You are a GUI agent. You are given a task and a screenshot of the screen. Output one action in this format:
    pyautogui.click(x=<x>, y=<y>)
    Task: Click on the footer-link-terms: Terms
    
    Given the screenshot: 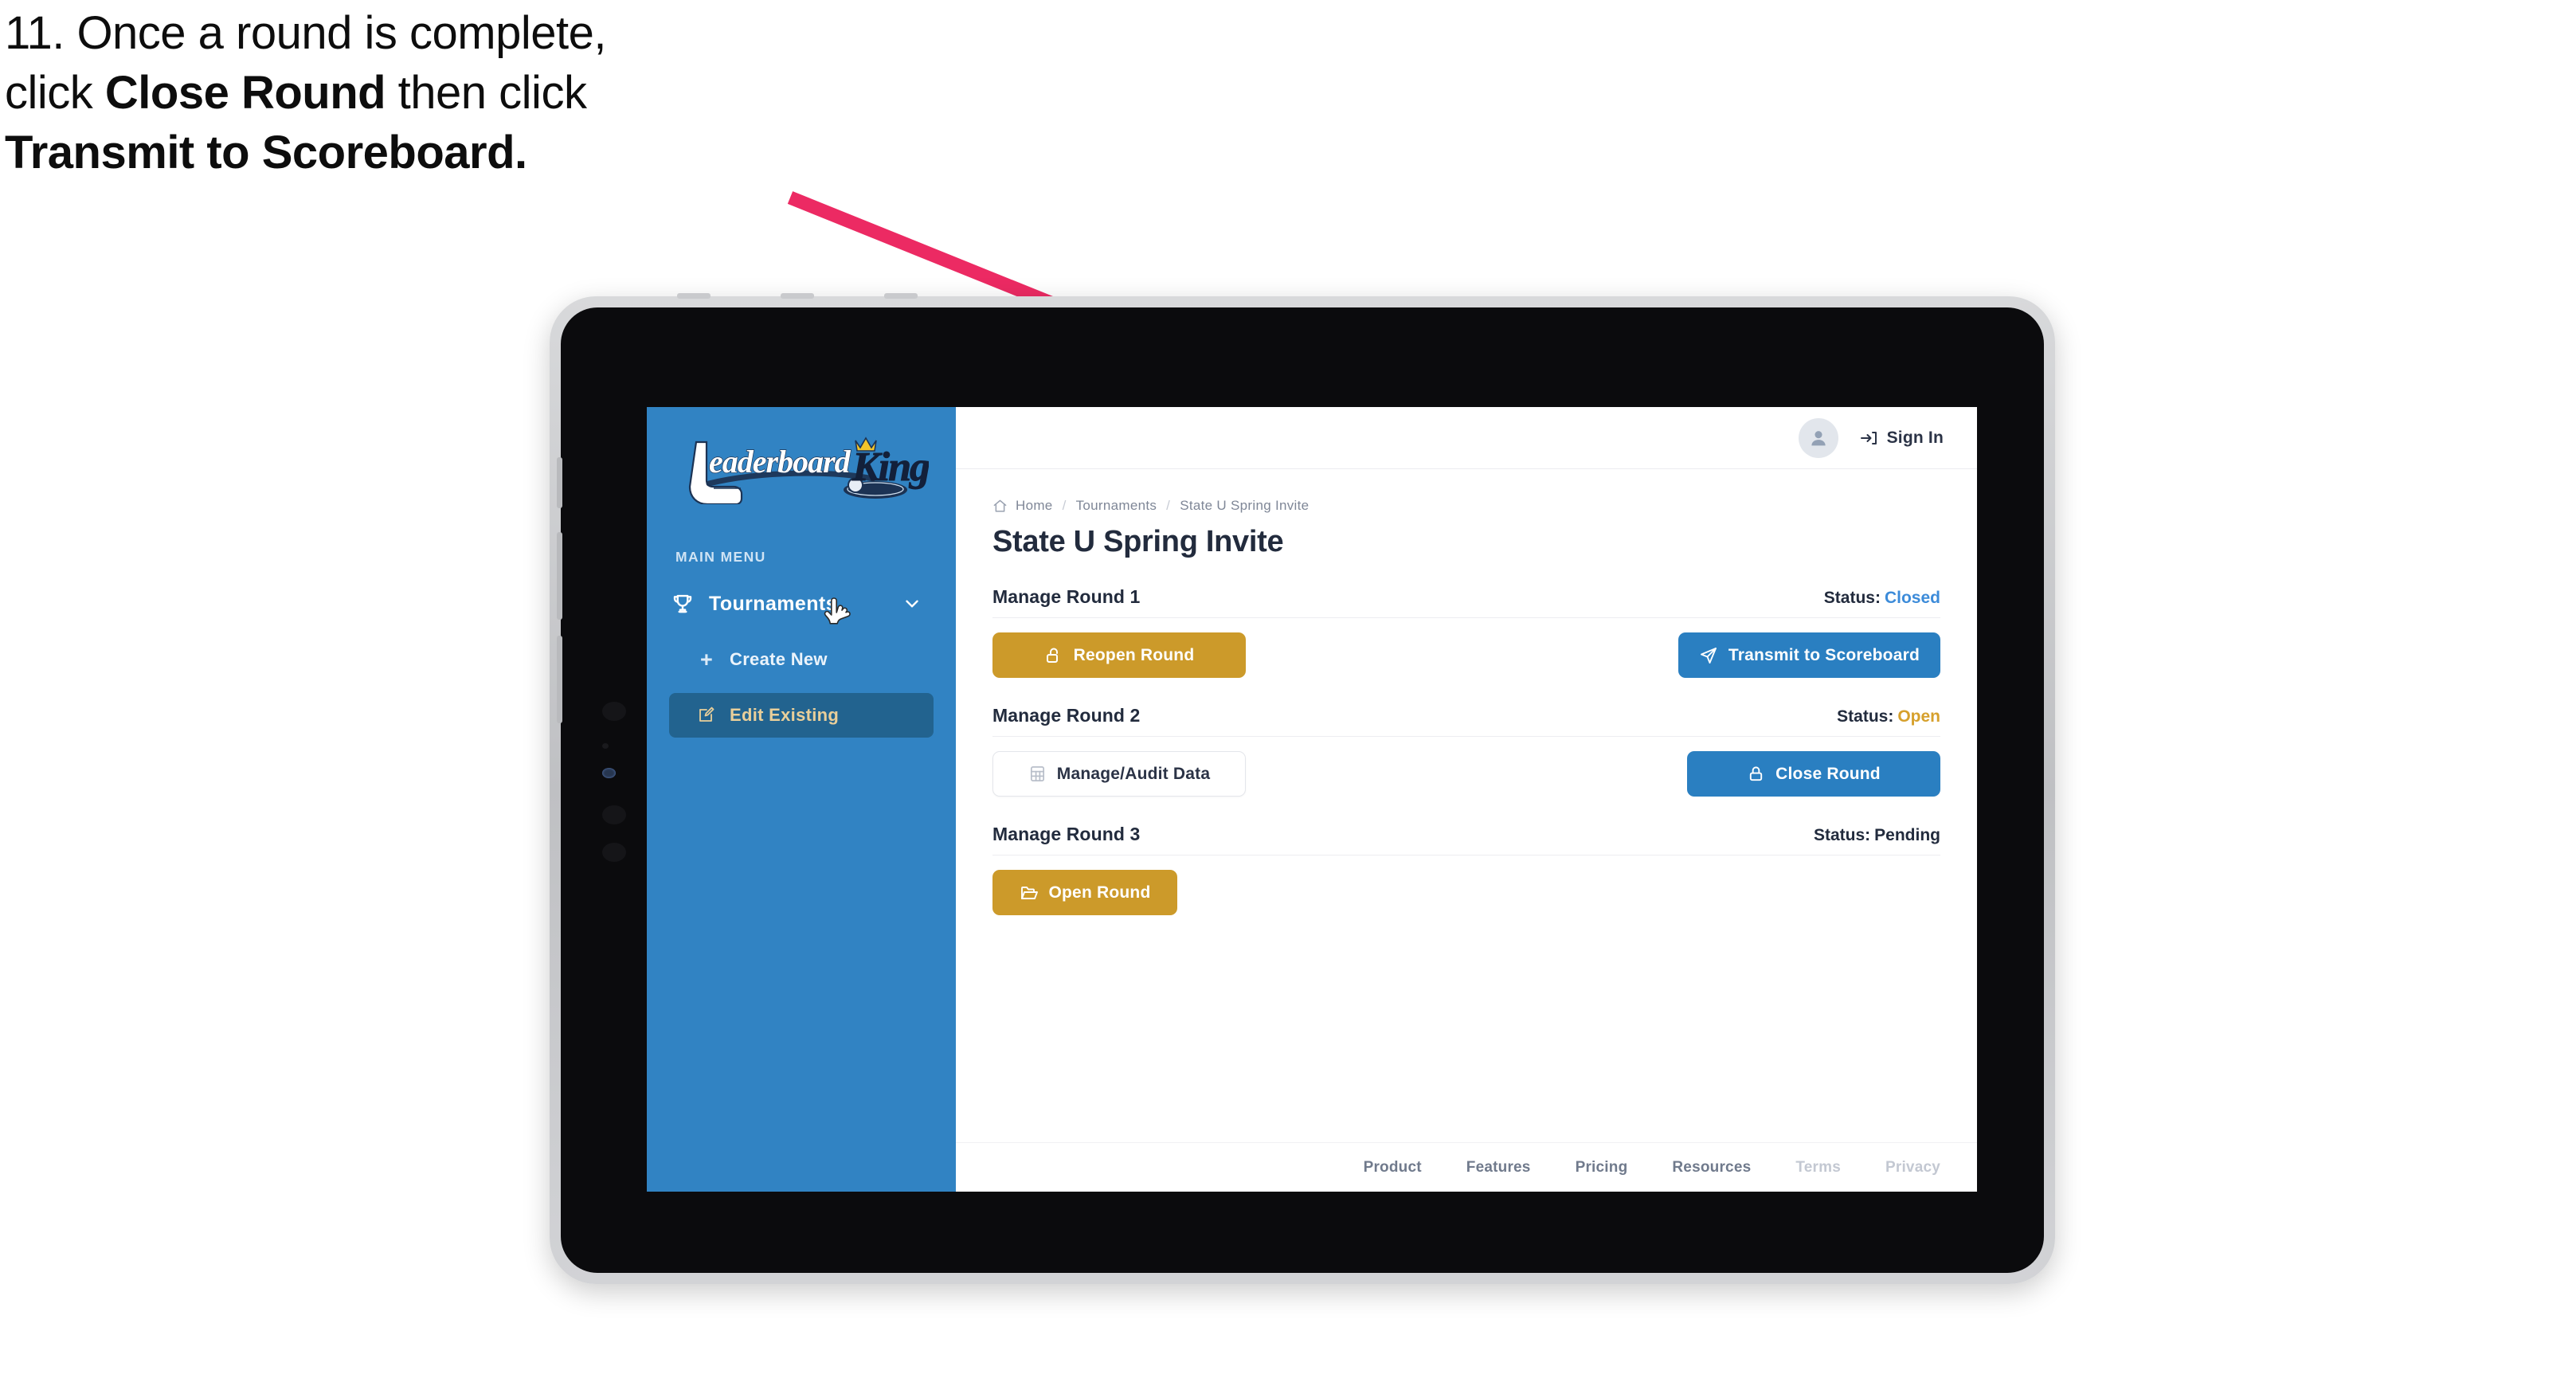 What is the action you would take?
    pyautogui.click(x=1818, y=1168)
    